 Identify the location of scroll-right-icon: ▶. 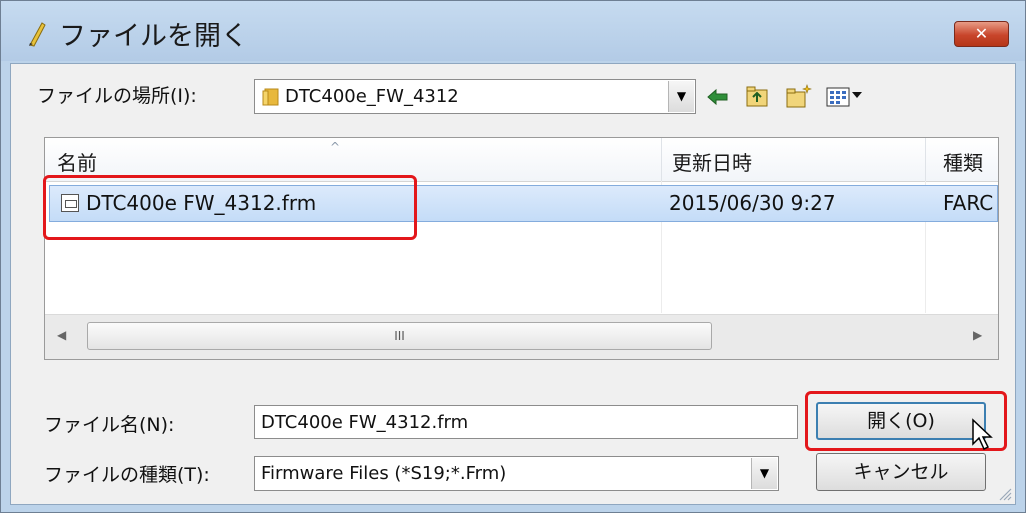
(977, 335).